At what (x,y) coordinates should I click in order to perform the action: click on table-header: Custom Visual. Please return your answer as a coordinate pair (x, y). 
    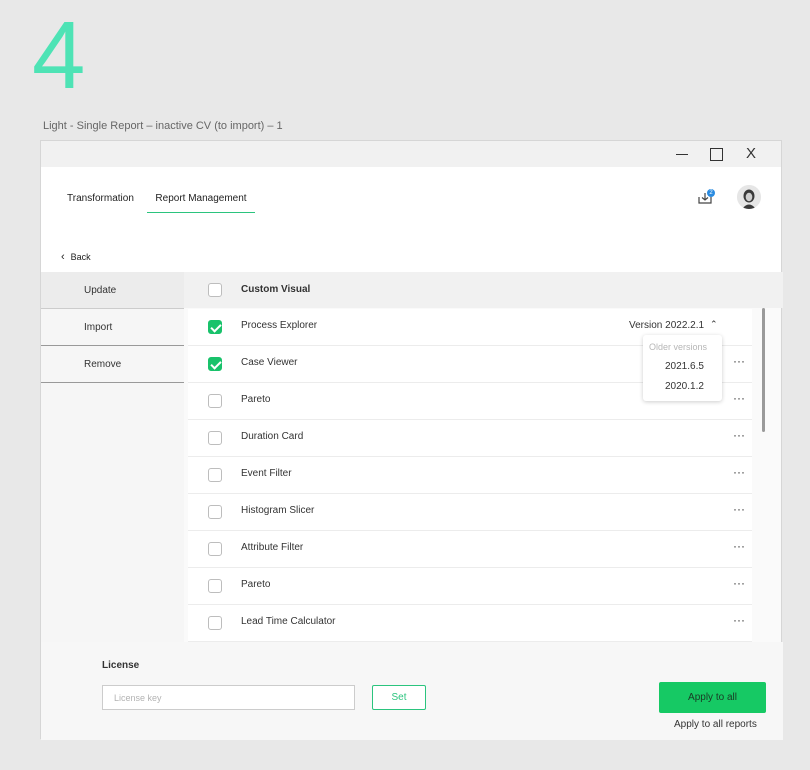
    Looking at the image, I should click on (483, 290).